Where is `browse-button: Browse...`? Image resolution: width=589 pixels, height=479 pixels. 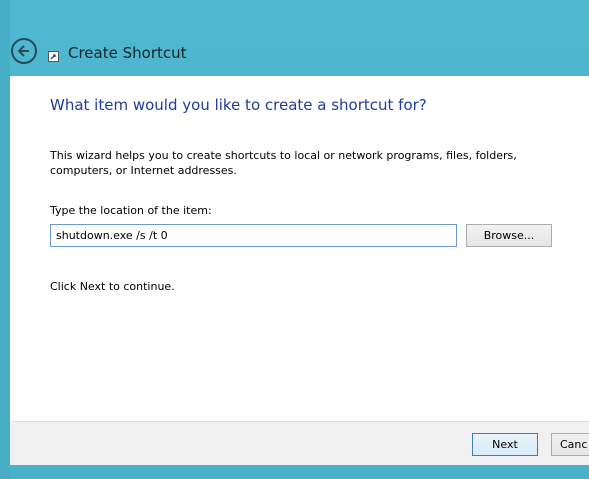
browse-button: Browse... is located at coordinates (509, 235).